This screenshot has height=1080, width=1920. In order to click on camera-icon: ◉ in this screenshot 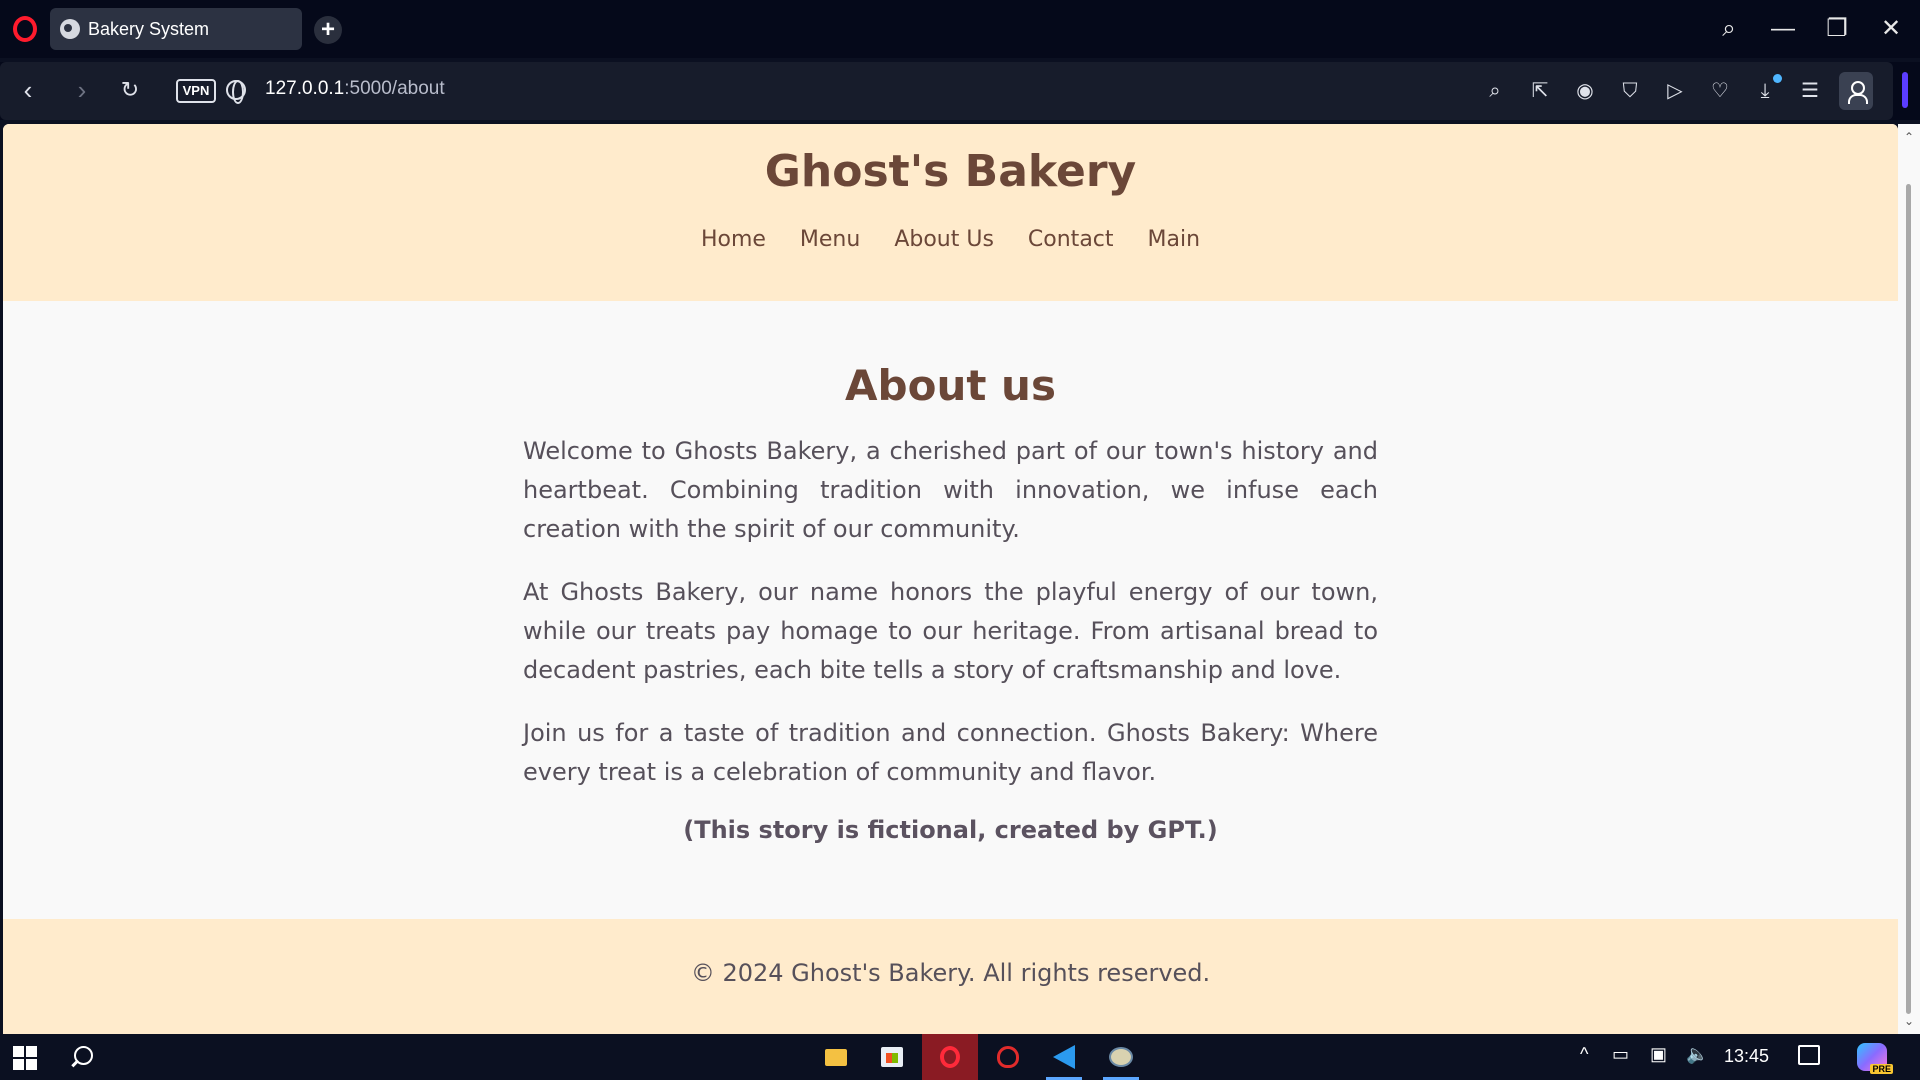, I will do `click(1585, 91)`.